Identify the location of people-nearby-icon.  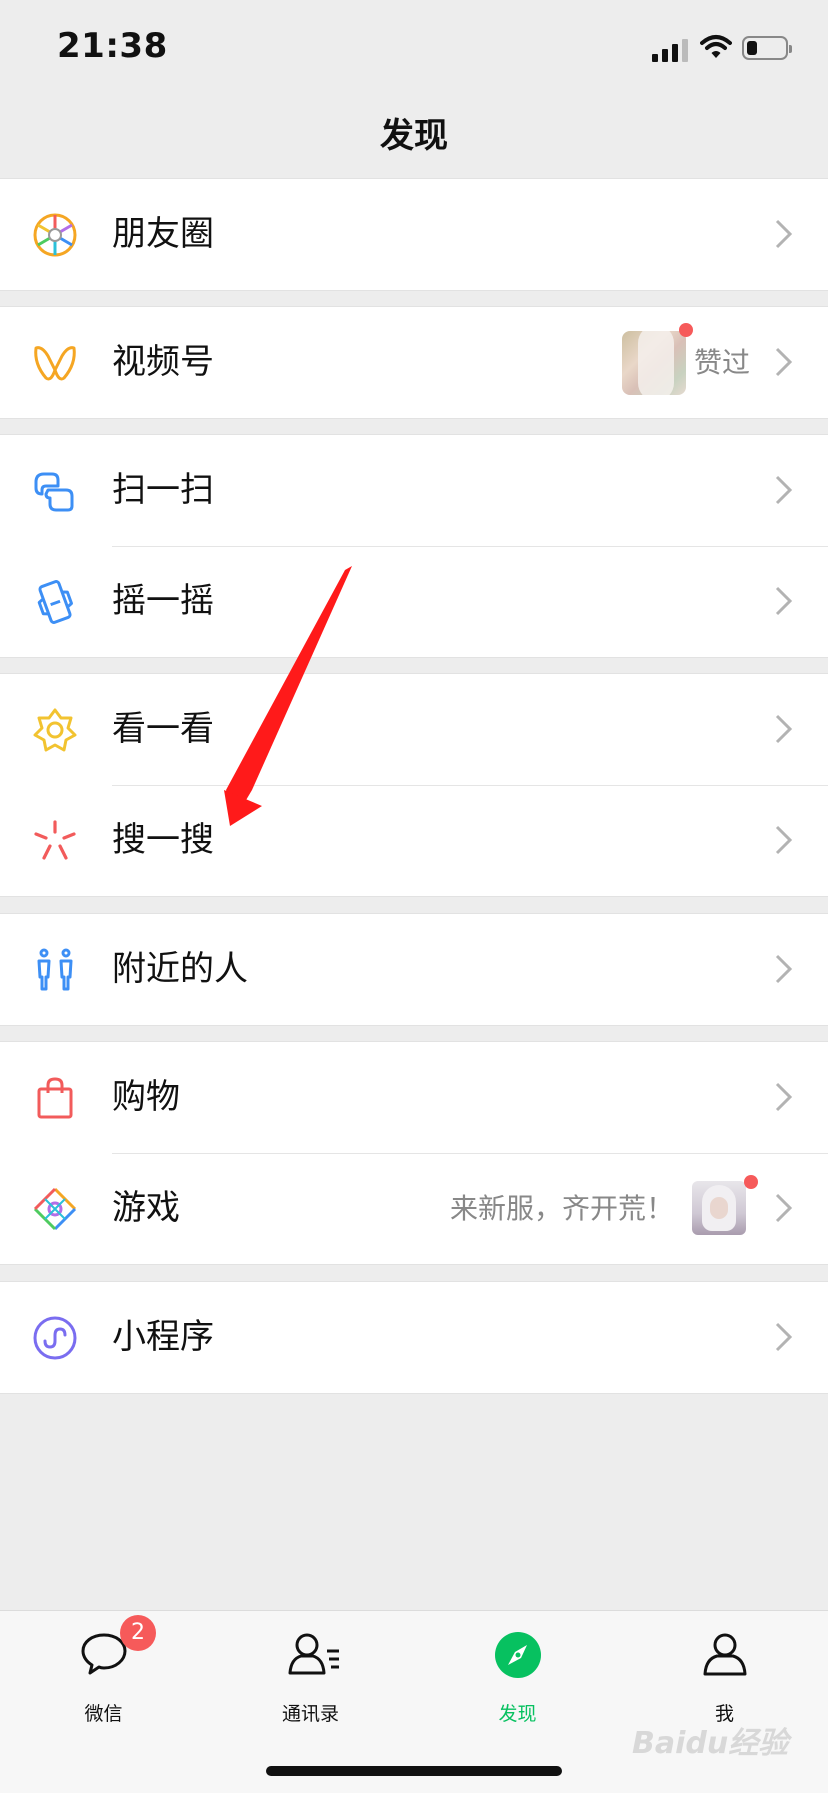
(55, 969).